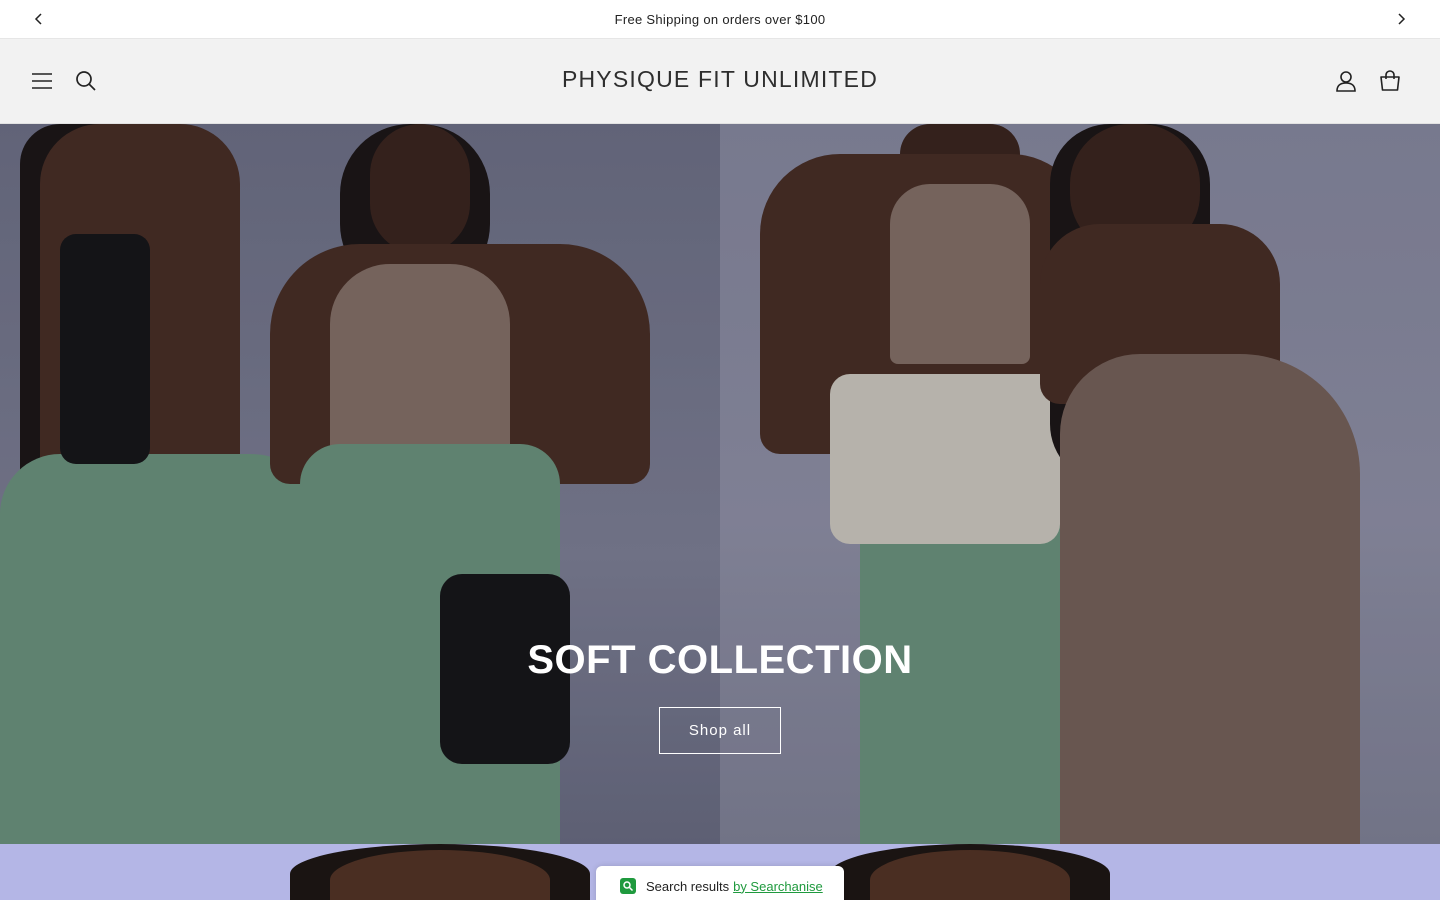 This screenshot has width=1440, height=900. I want to click on announcement-bar: Free Shipping on orders over $100, so click(720, 19).